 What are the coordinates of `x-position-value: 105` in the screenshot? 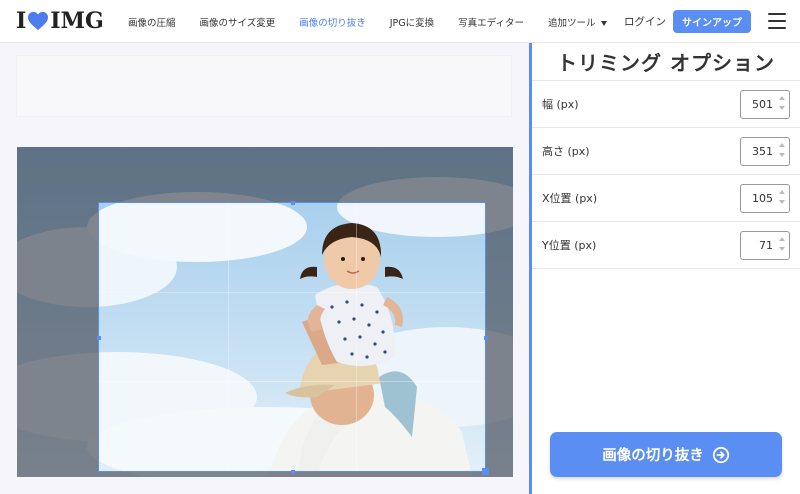 It's located at (762, 198).